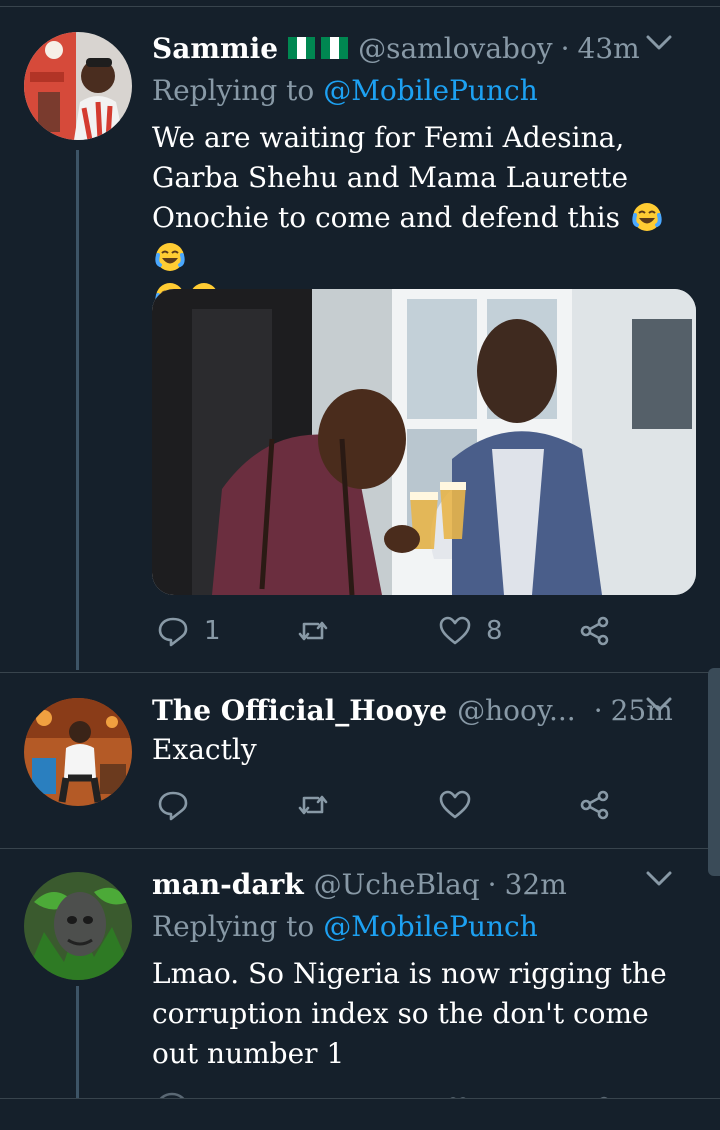 This screenshot has width=720, height=1130. I want to click on tweet-header: The Official_Hooye @hooy... · 25m, so click(426, 710).